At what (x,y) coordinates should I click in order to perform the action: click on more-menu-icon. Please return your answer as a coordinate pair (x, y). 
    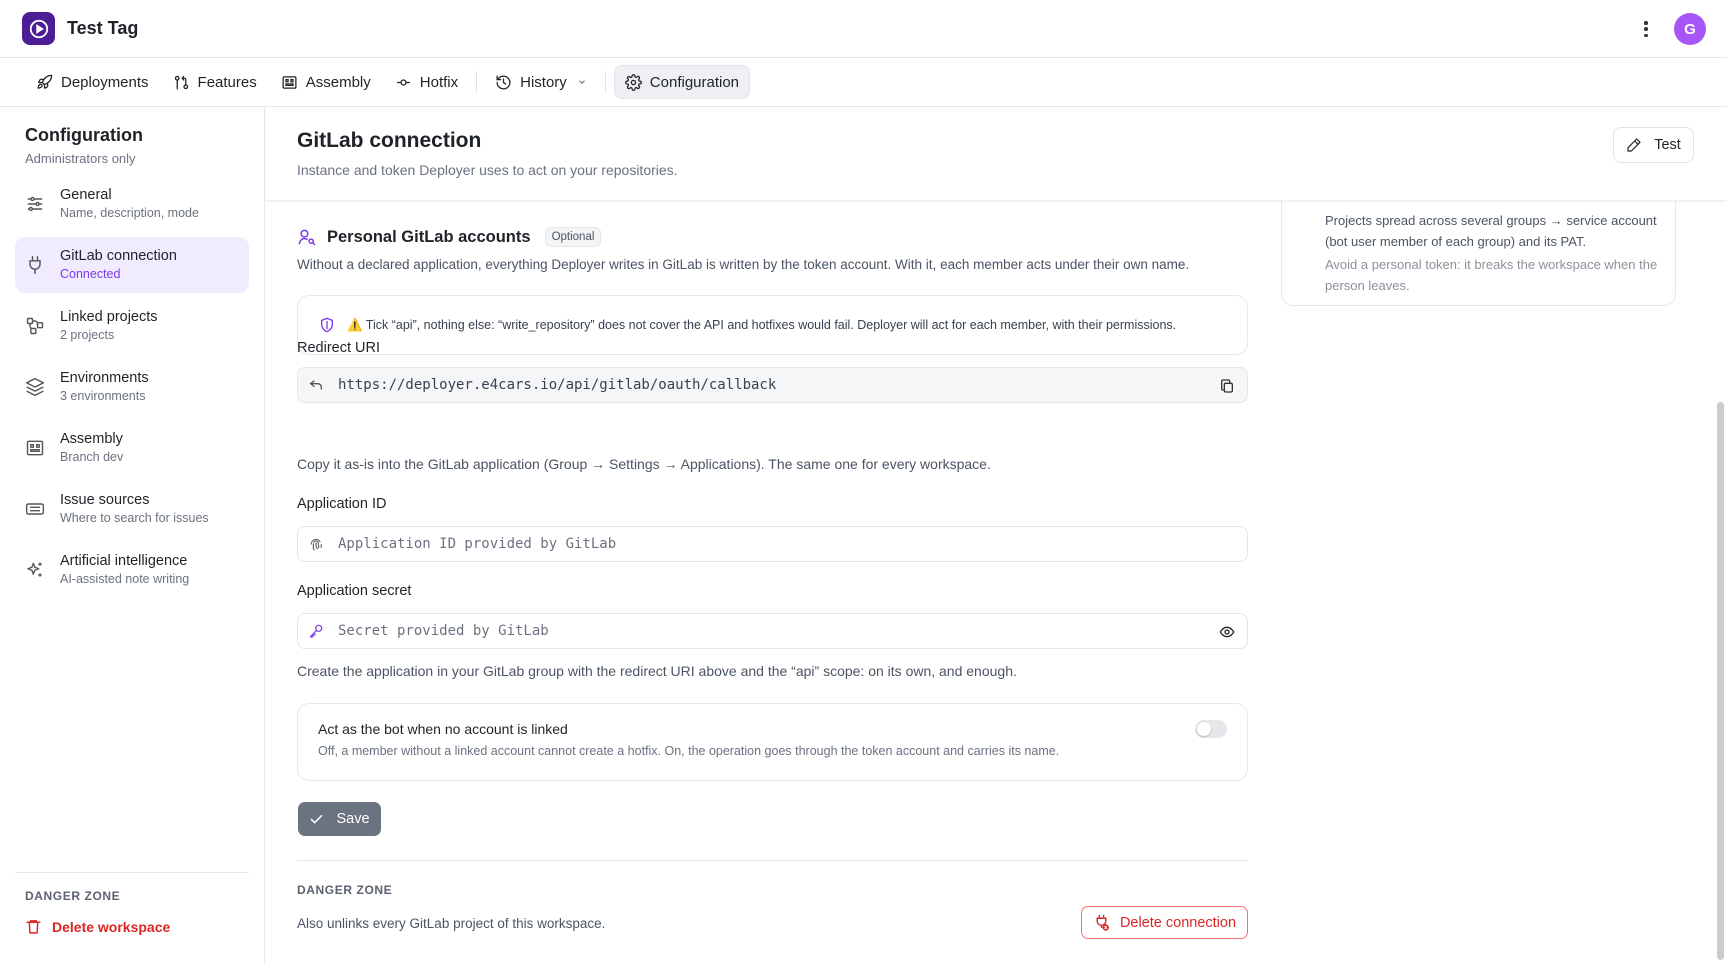
    Looking at the image, I should click on (1646, 29).